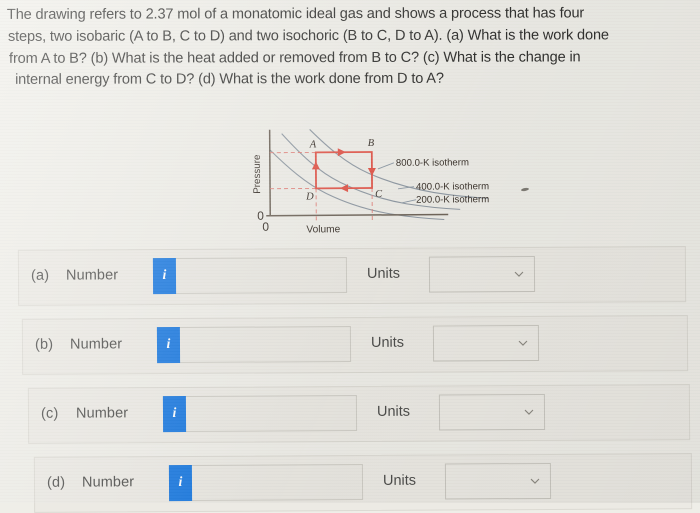 Image resolution: width=700 pixels, height=513 pixels. I want to click on answer-row-a: (a) Number i Units, so click(352, 276).